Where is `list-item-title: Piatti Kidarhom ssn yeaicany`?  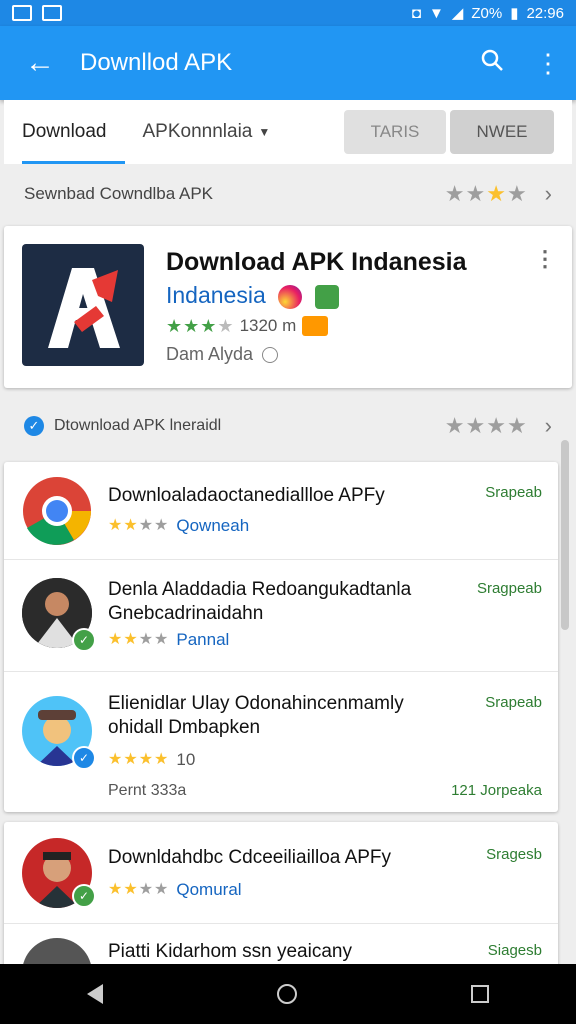
list-item-title: Piatti Kidarhom ssn yeaicany is located at coordinates (230, 951).